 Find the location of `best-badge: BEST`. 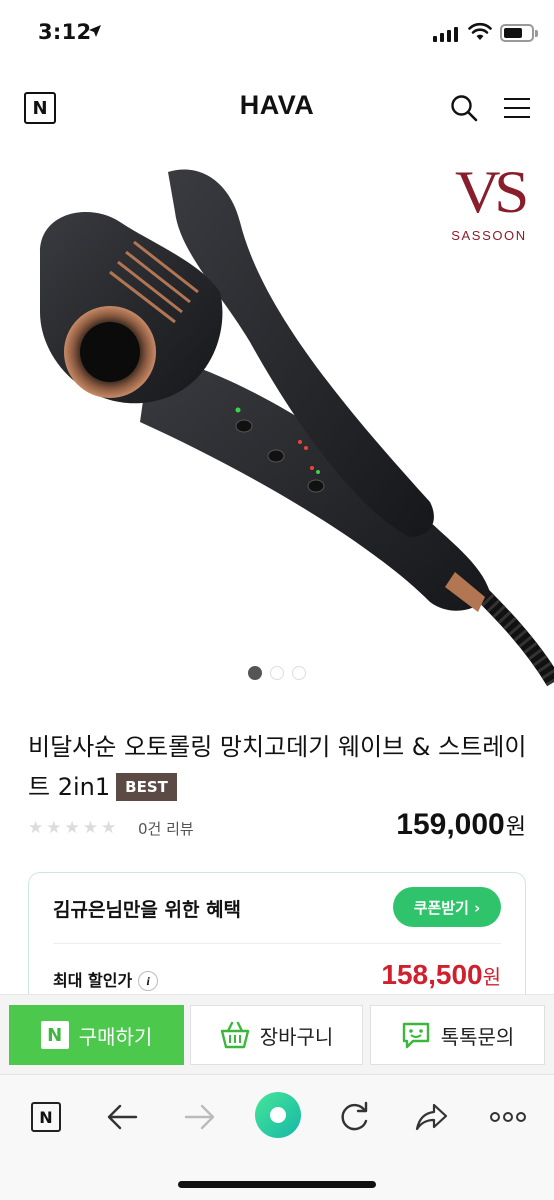

best-badge: BEST is located at coordinates (146, 787).